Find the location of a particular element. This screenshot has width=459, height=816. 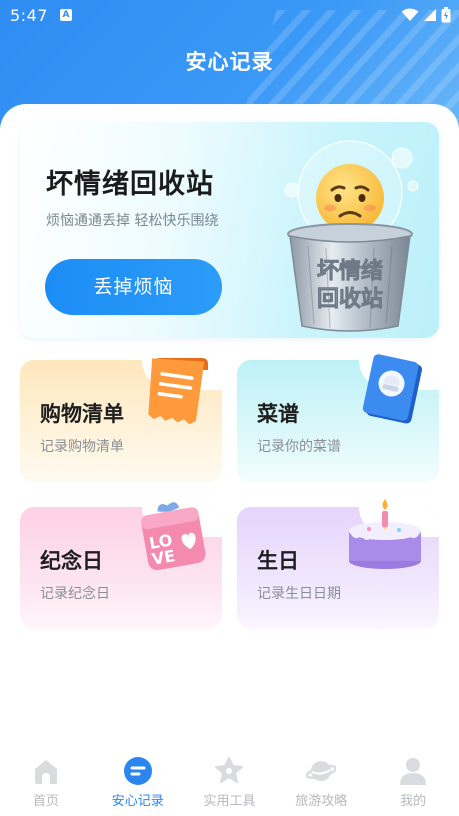

nav-item-tools: 实用工具 is located at coordinates (230, 785).